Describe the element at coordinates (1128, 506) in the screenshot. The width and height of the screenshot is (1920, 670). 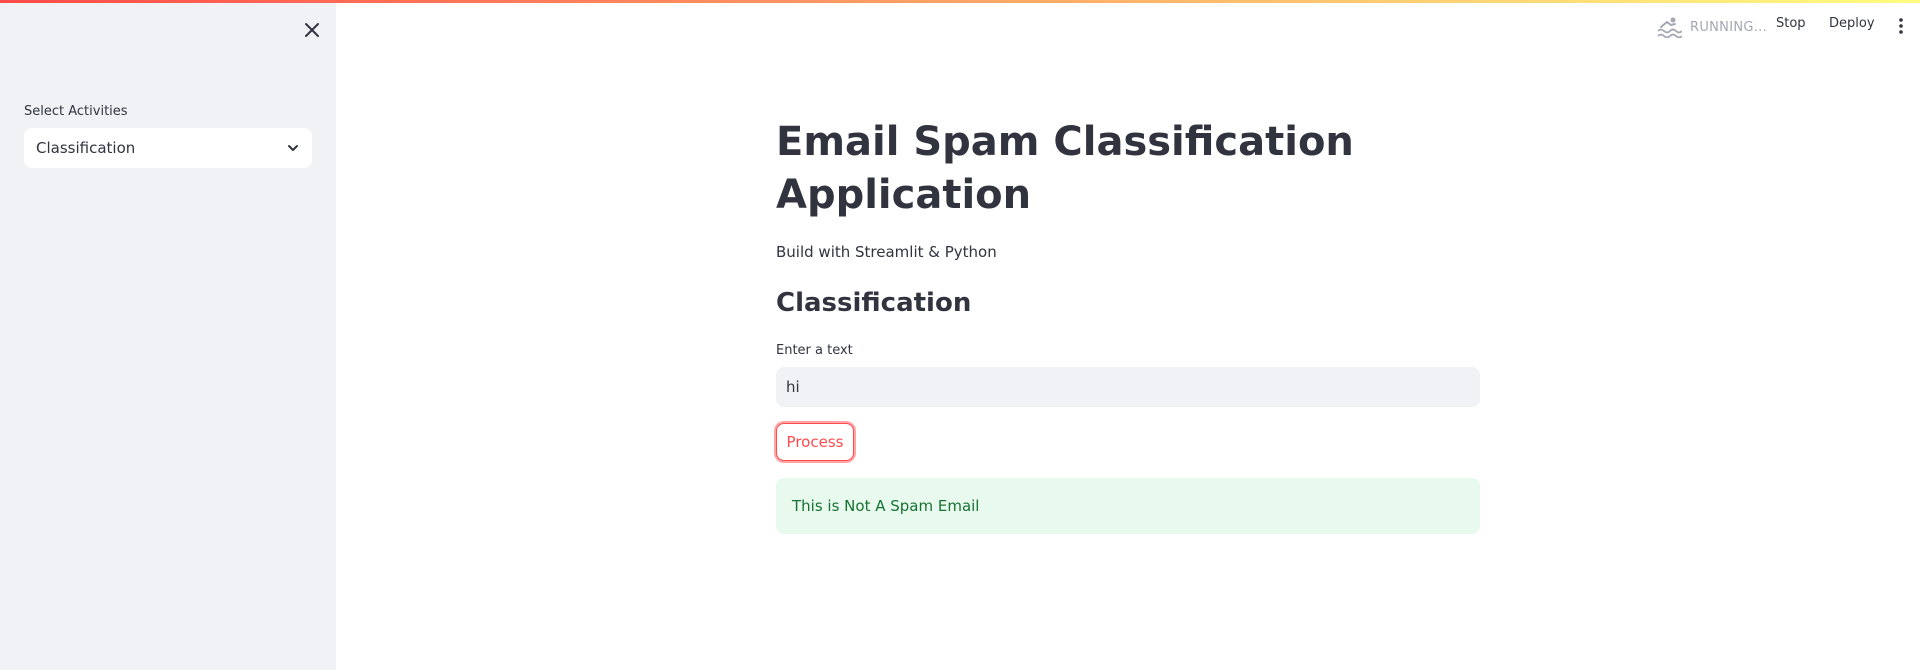
I see `success-alert: This is Not A Spam Email` at that location.